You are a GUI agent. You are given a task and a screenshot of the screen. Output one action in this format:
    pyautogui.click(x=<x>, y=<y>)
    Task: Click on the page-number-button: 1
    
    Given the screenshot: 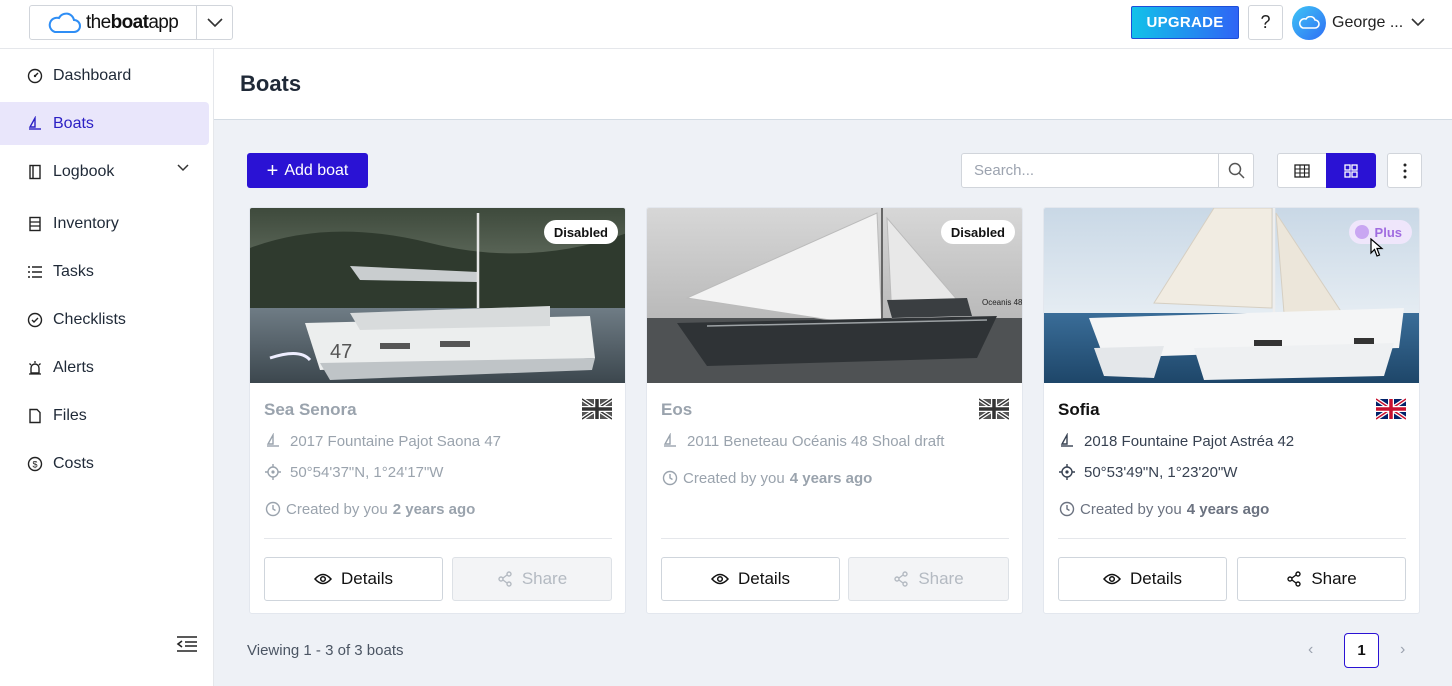 What is the action you would take?
    pyautogui.click(x=1361, y=650)
    